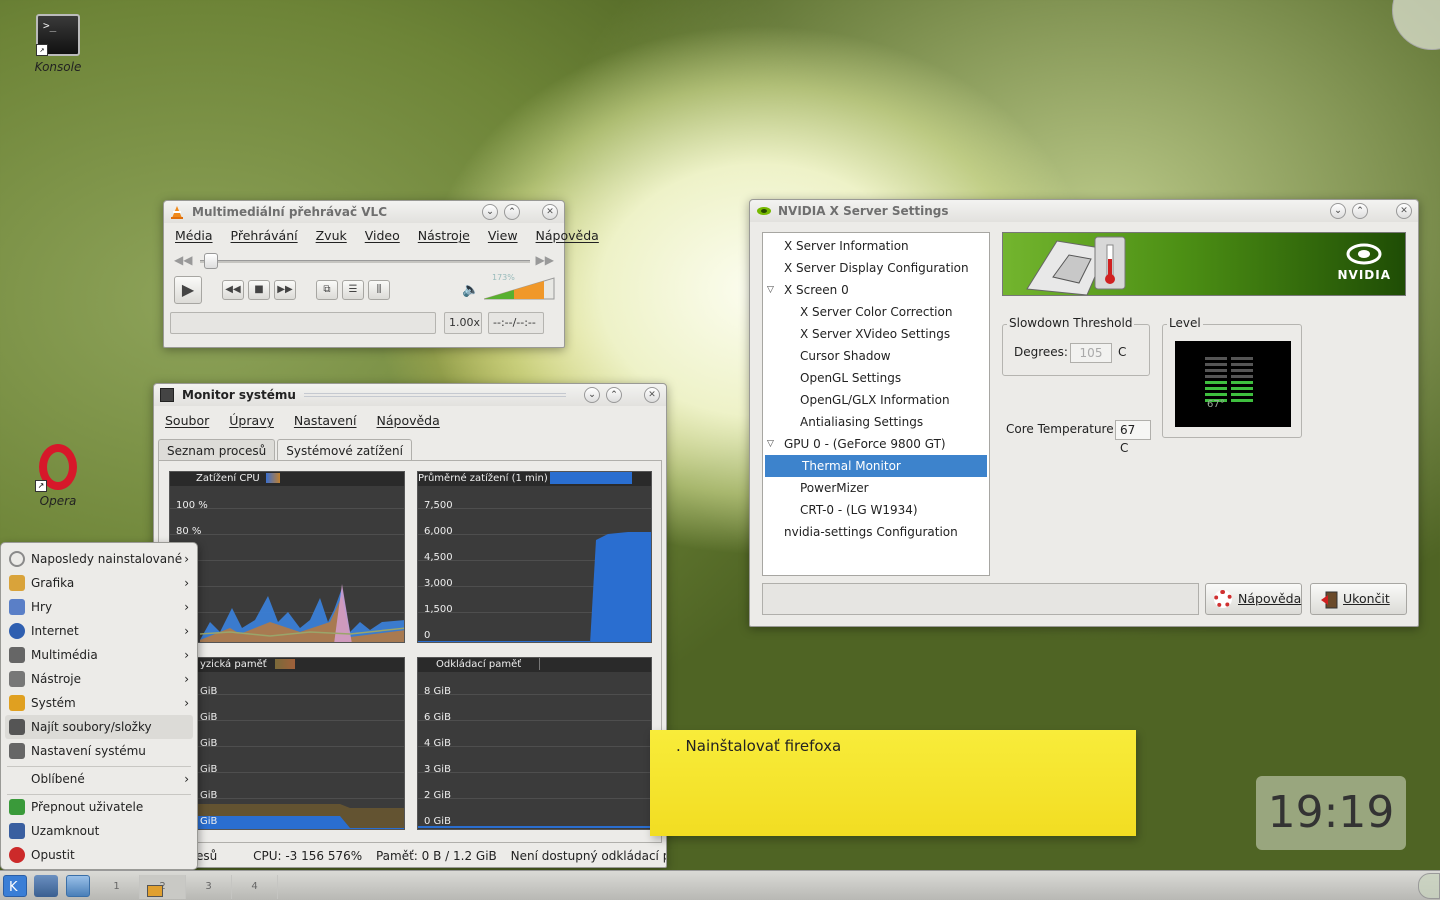  I want to click on taskbar: K 1 2 3 4, so click(720, 885).